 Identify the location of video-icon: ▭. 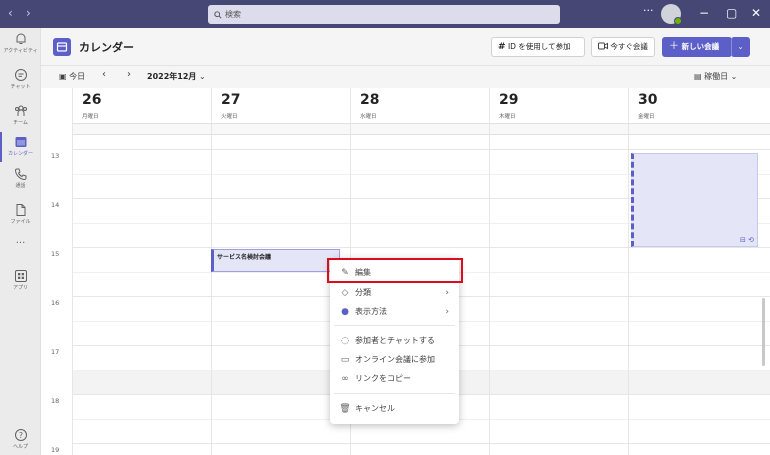
(345, 360).